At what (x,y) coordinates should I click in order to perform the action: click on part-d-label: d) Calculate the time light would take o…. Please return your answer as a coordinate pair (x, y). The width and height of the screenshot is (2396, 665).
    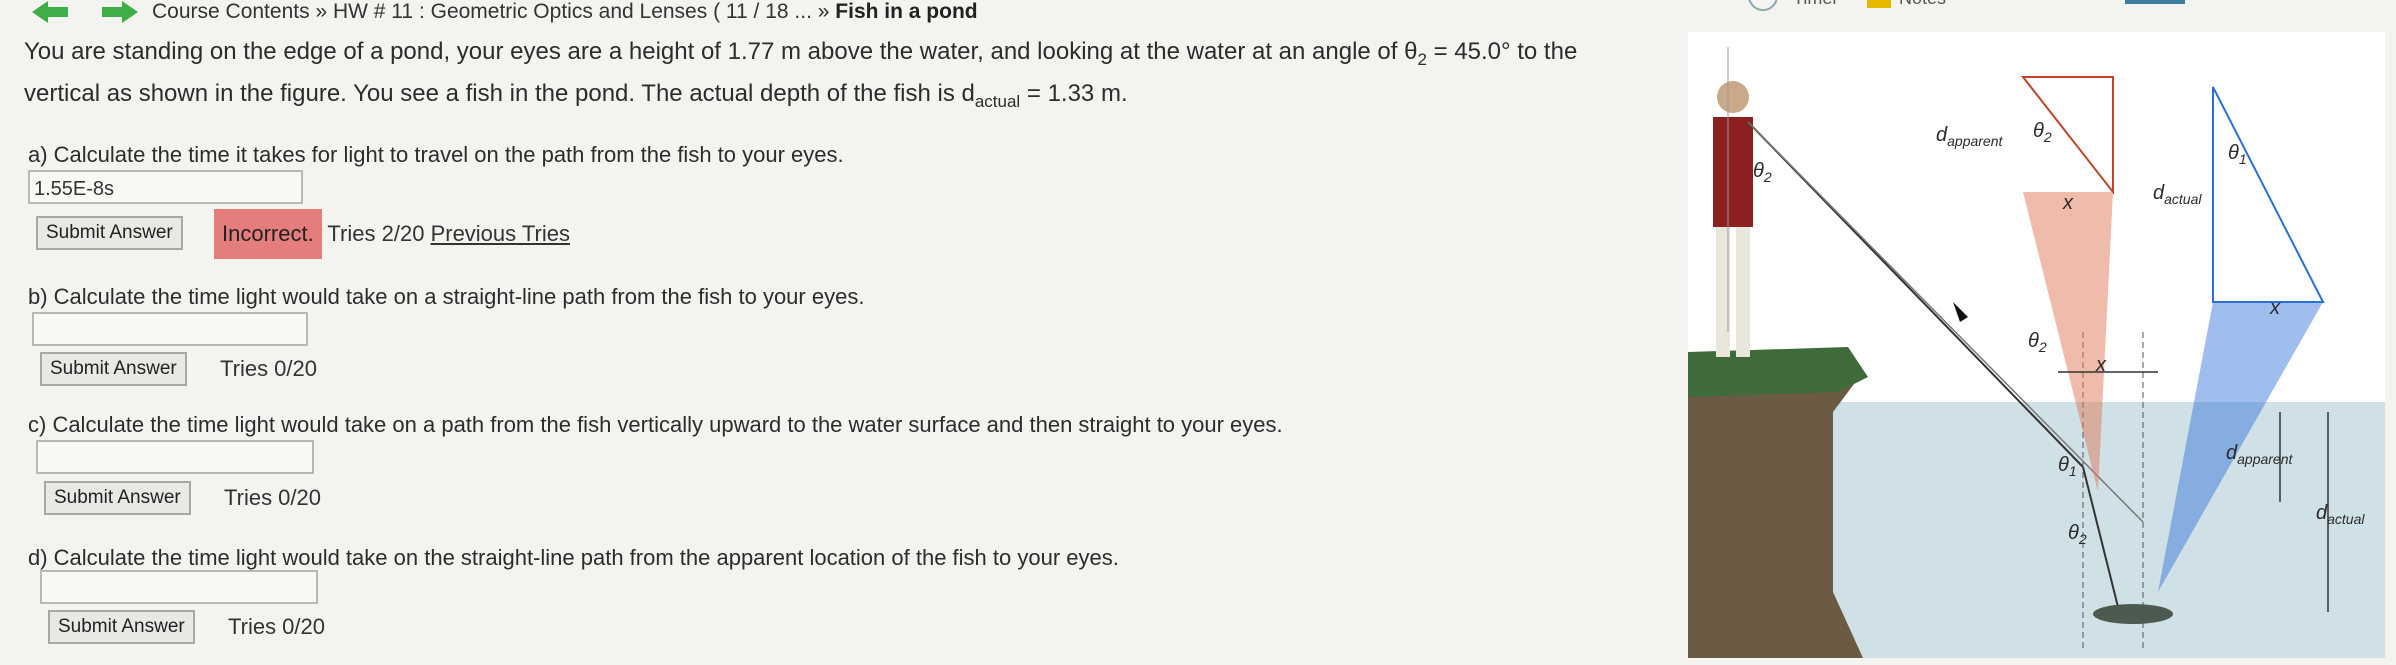
    Looking at the image, I should click on (573, 557).